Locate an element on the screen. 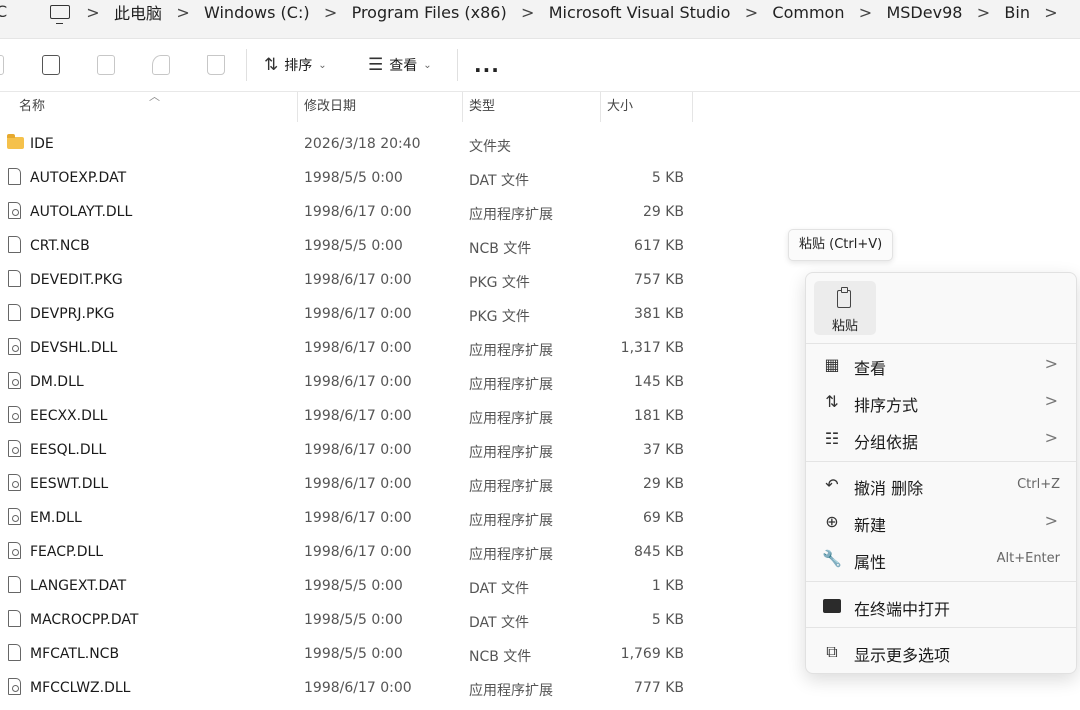 The width and height of the screenshot is (1080, 710). list-item: EECXX.DLL 1998/6/17 0:00 应用程序扩展 181 KB is located at coordinates (350, 416).